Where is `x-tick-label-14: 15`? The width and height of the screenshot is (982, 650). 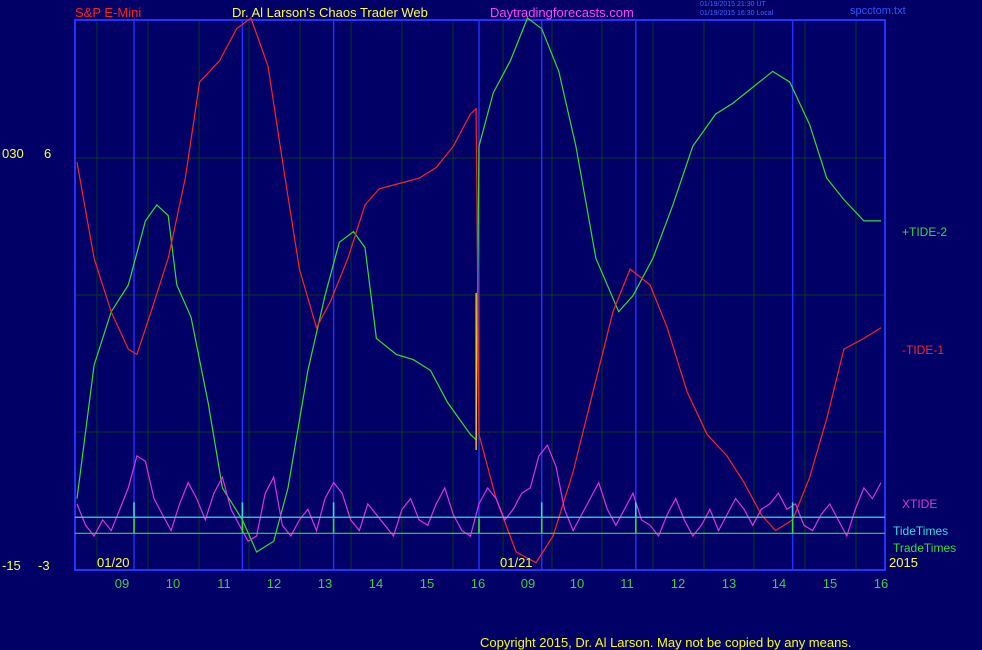
x-tick-label-14: 15 is located at coordinates (830, 583).